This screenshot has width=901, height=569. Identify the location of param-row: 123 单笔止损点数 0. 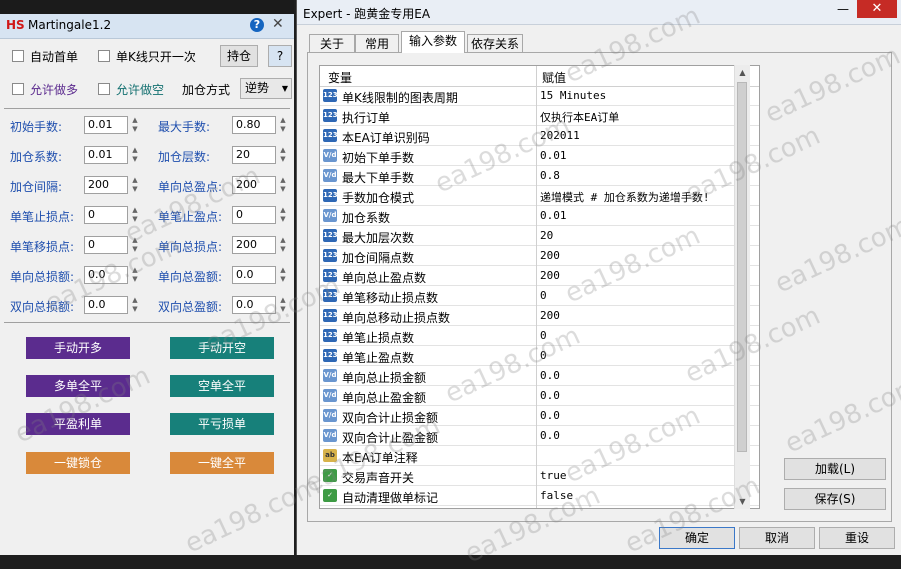
(539, 336).